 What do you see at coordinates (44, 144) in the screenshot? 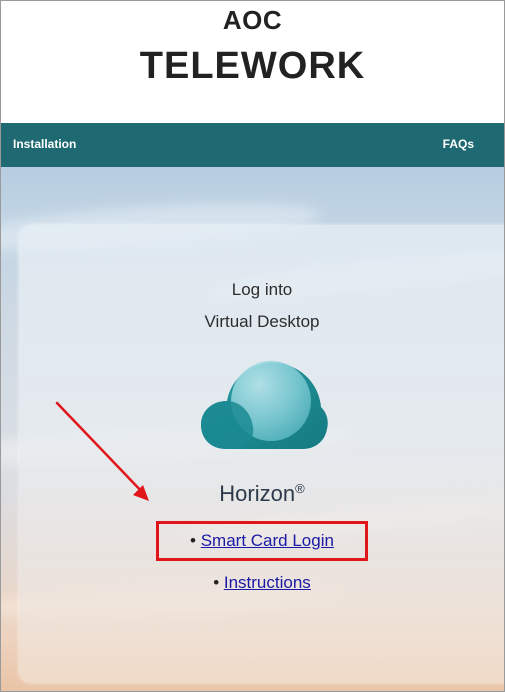
I see `nav-link-installation: Installation` at bounding box center [44, 144].